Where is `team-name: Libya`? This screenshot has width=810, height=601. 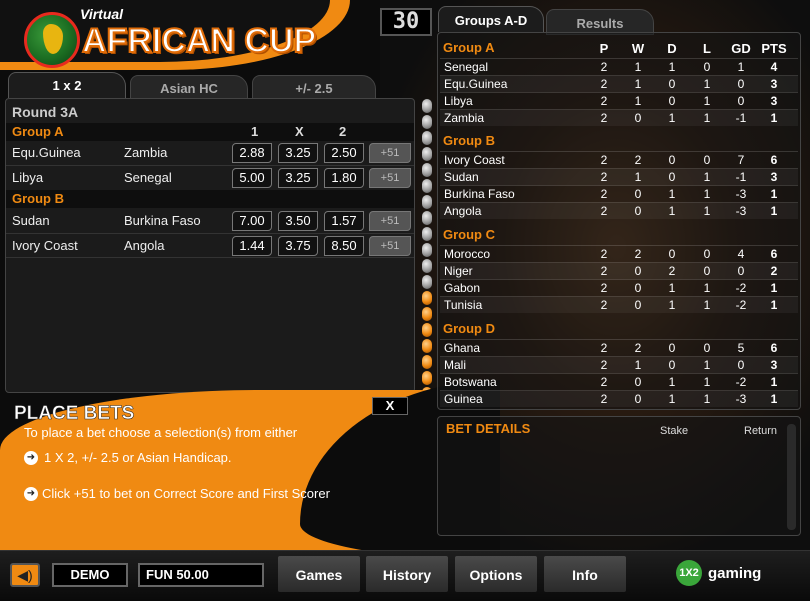
team-name: Libya is located at coordinates (458, 101).